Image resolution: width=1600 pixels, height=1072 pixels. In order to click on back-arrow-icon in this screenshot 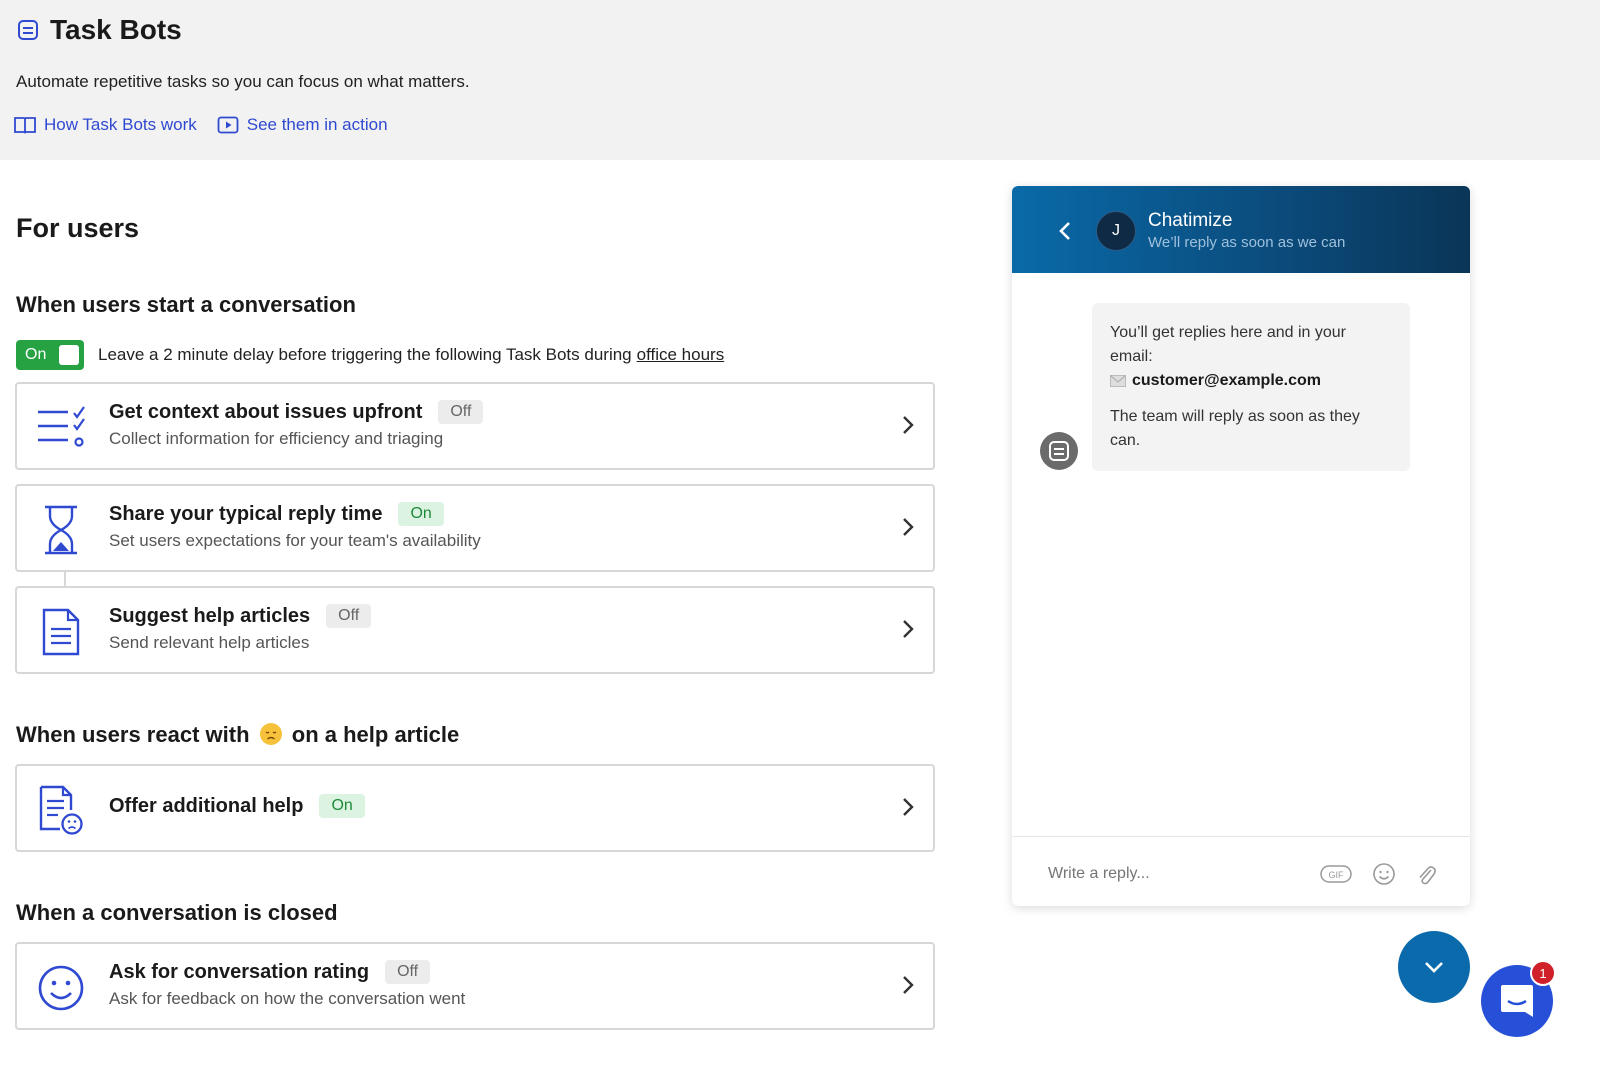, I will do `click(1065, 233)`.